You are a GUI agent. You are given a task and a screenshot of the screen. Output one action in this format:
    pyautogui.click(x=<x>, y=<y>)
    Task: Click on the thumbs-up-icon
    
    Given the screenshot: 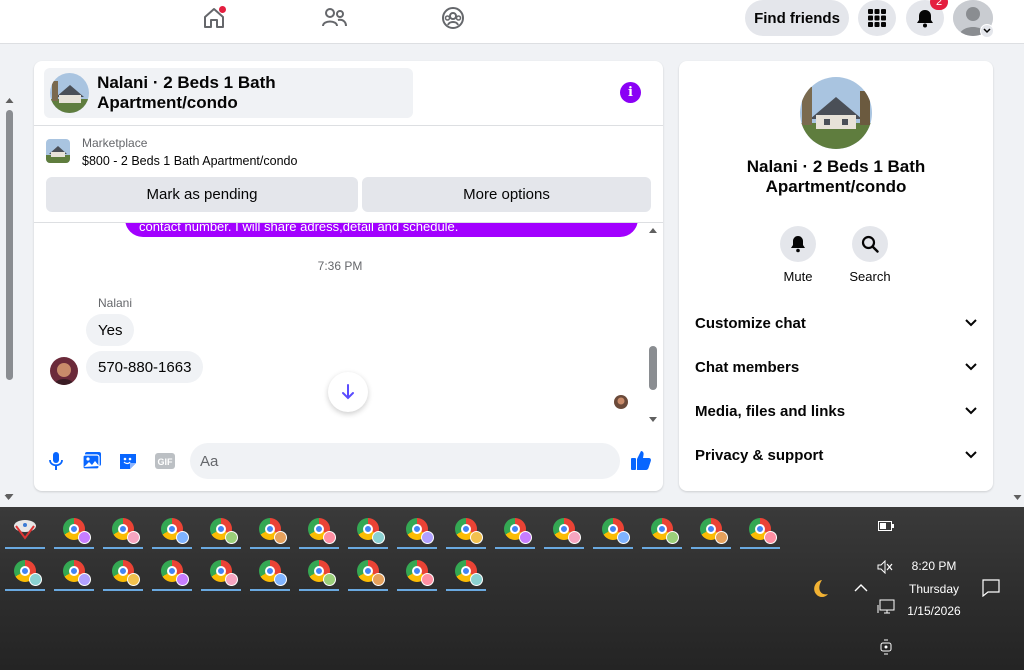 What is the action you would take?
    pyautogui.click(x=641, y=460)
    